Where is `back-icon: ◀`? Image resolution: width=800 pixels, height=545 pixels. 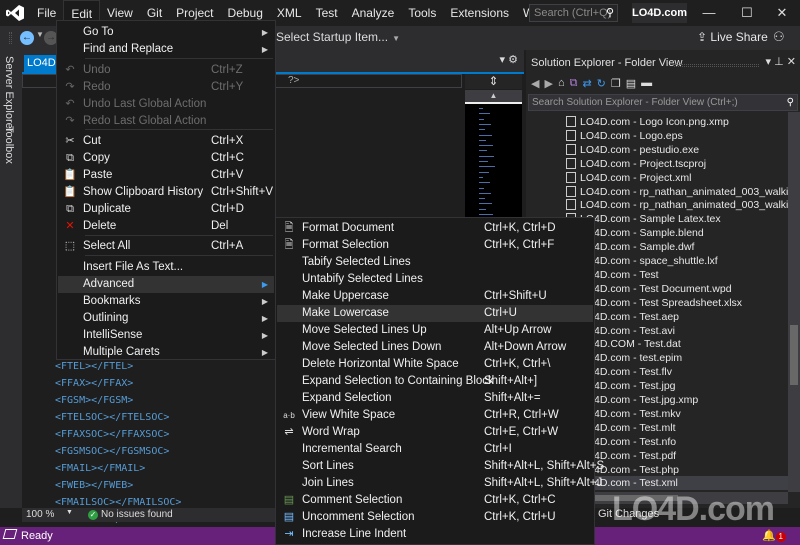 back-icon: ◀ is located at coordinates (535, 83).